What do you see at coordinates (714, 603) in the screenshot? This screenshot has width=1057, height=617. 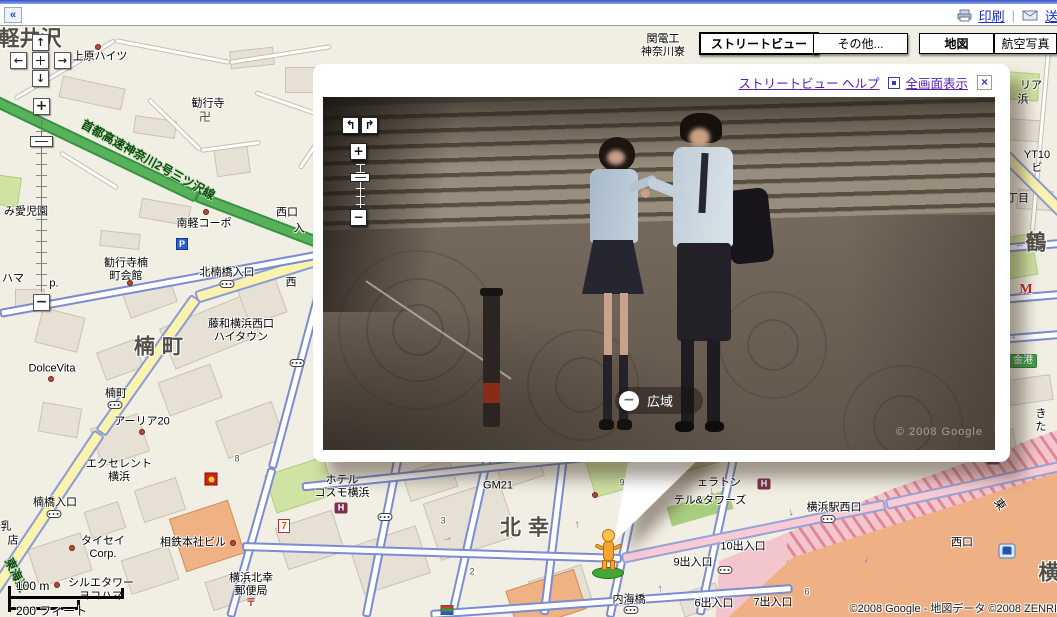 I see `map-label: 6出入口` at bounding box center [714, 603].